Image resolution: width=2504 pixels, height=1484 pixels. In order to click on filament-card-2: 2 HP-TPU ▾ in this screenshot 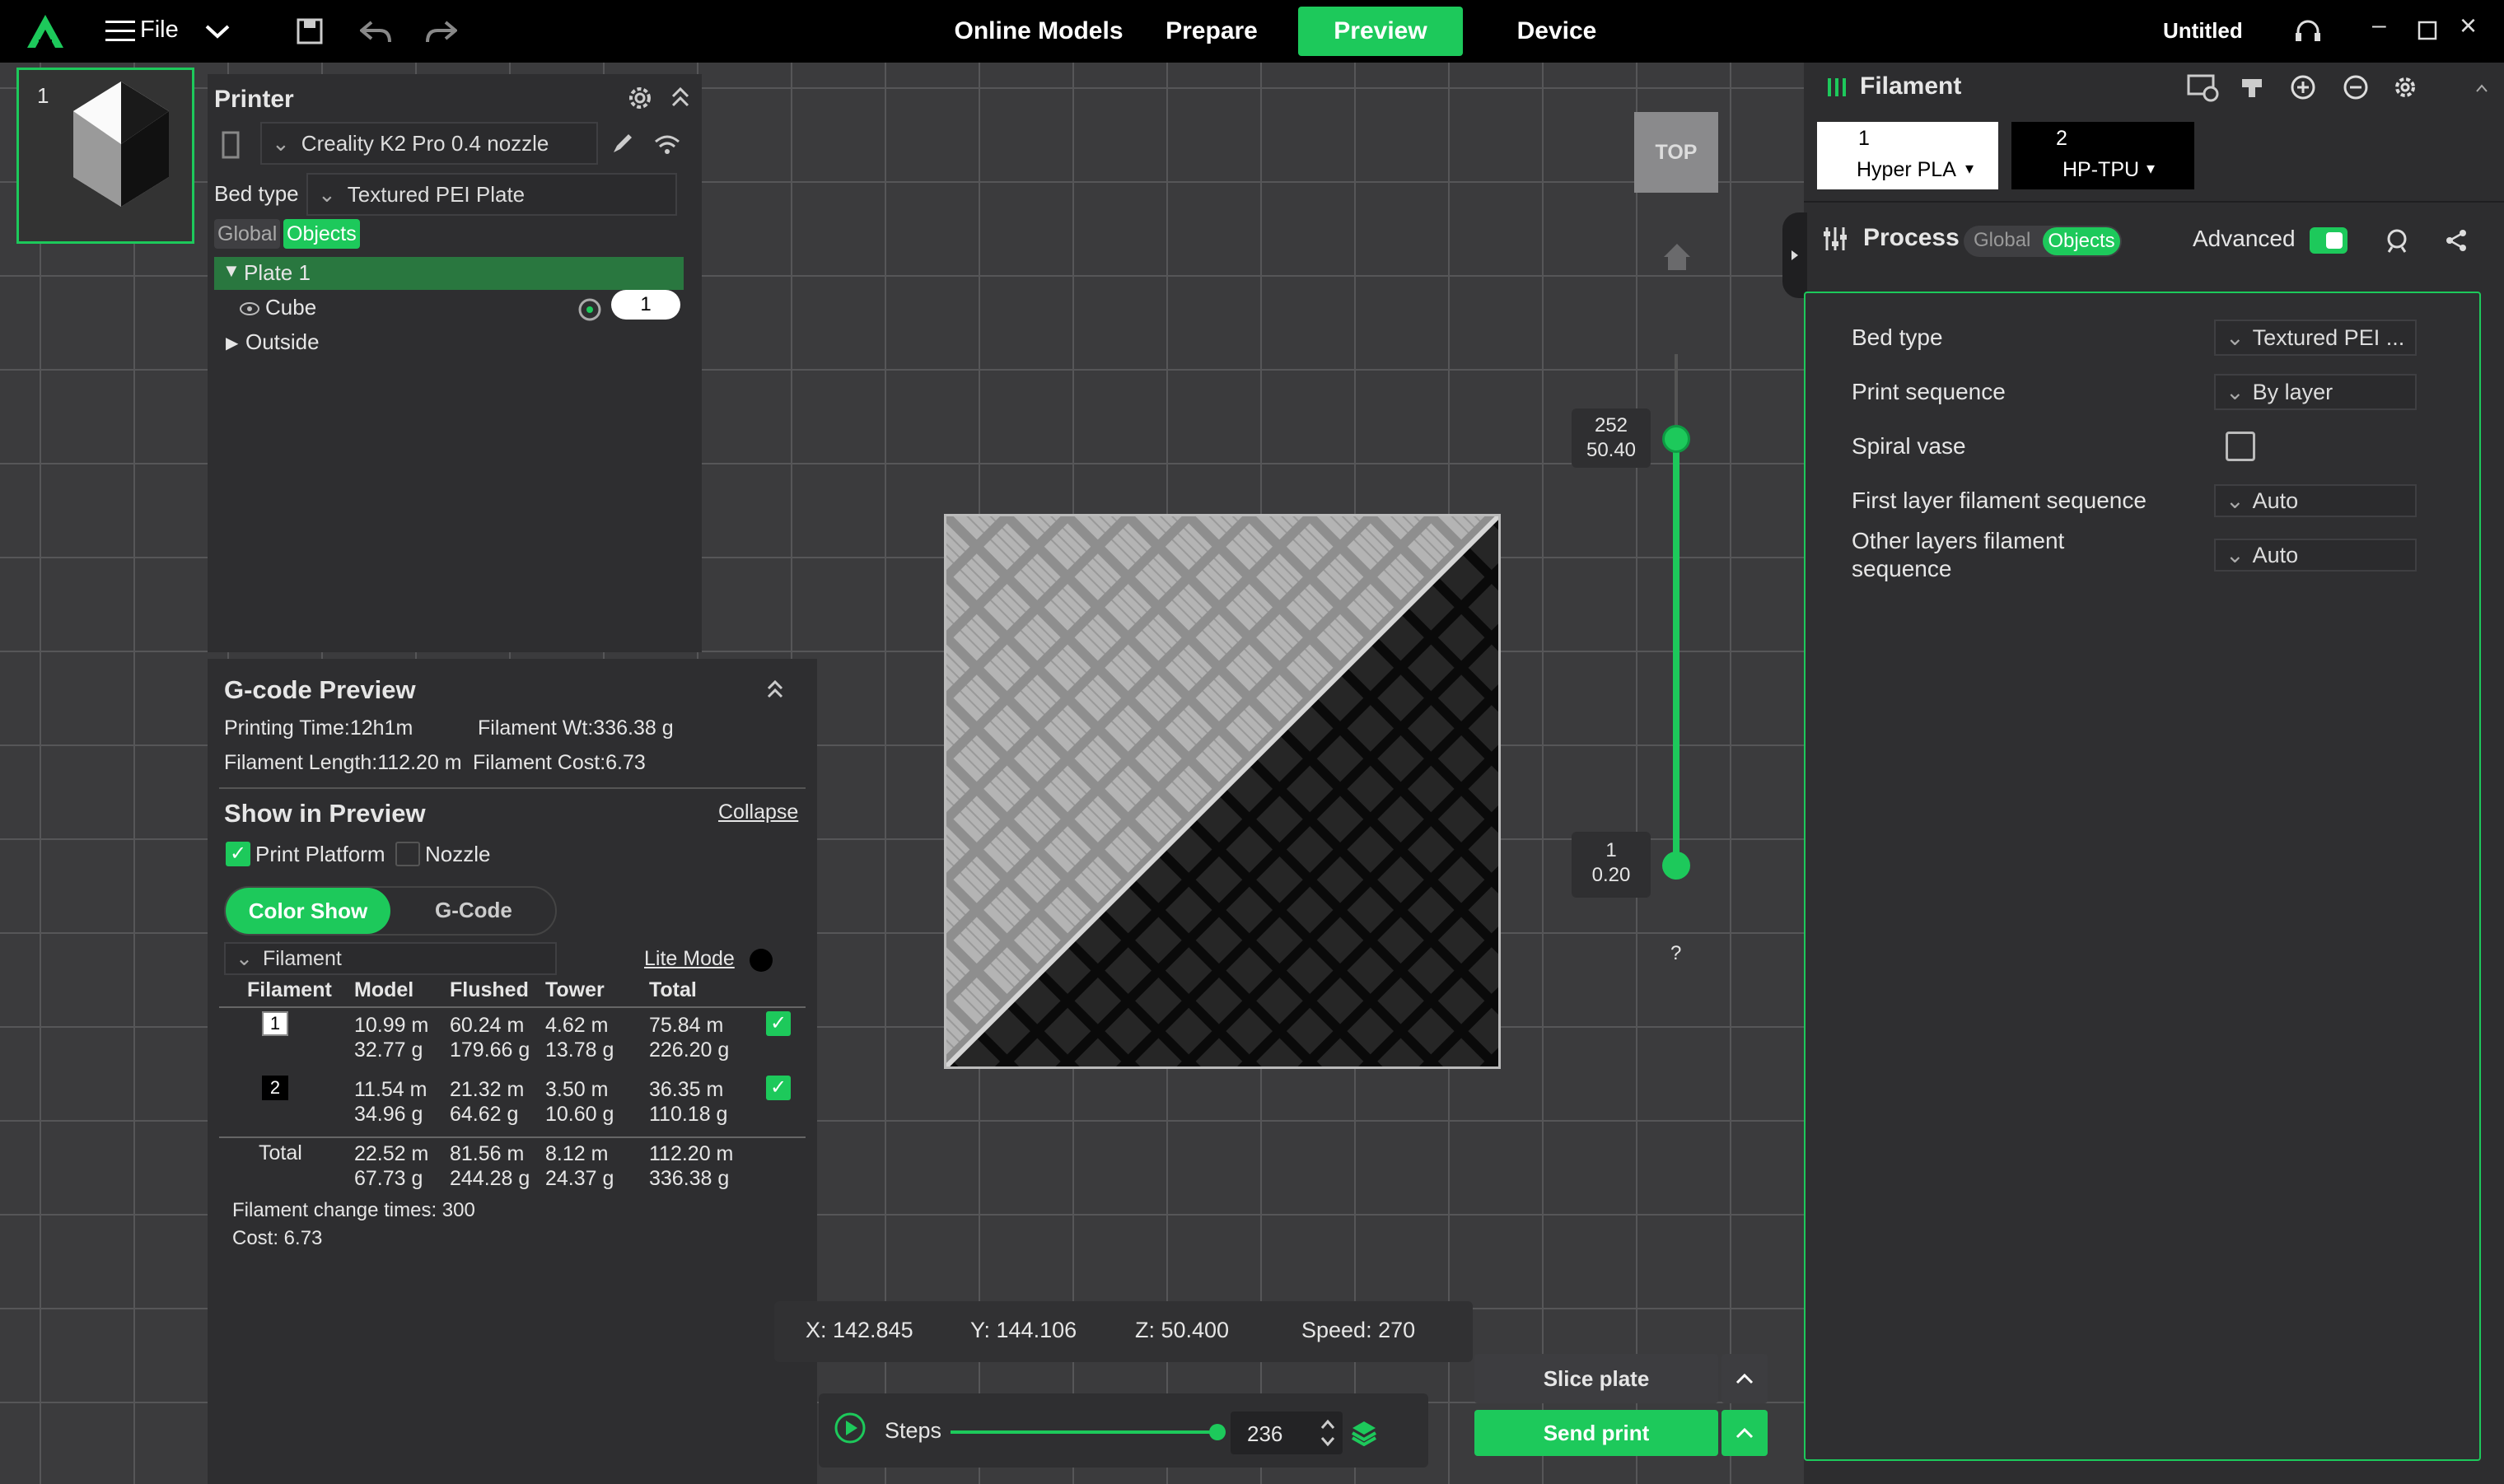, I will do `click(2102, 155)`.